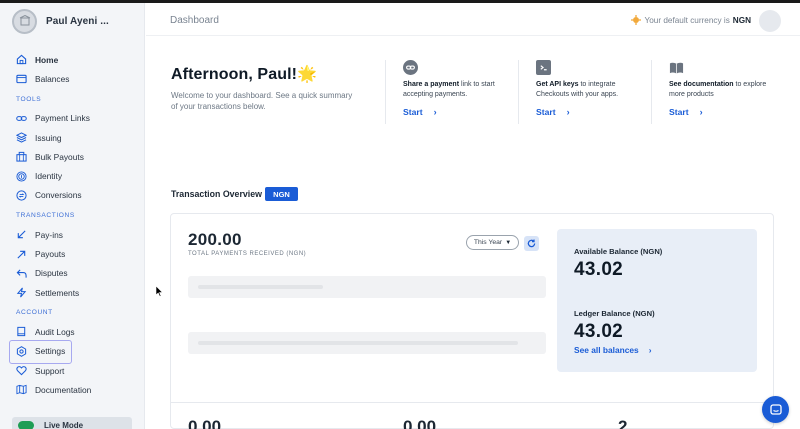  I want to click on sidebar-item-issuing: Issuing, so click(72, 137).